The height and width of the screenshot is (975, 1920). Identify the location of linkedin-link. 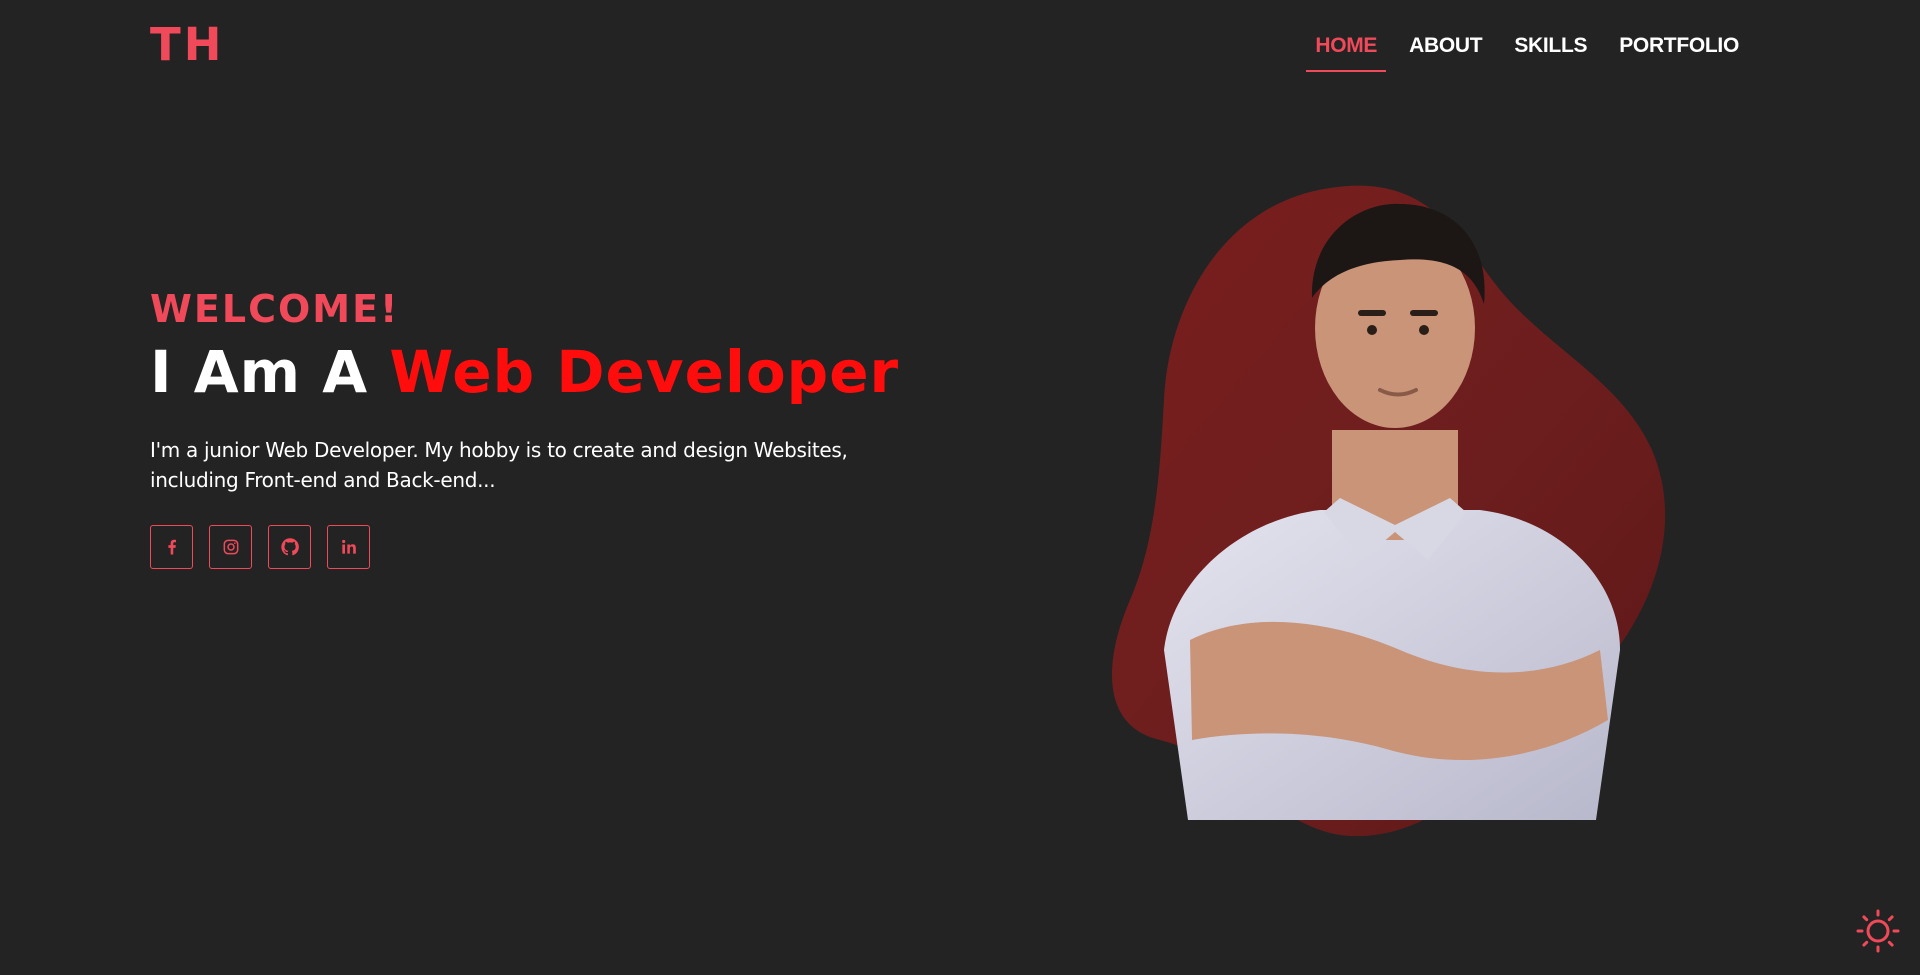
(348, 547).